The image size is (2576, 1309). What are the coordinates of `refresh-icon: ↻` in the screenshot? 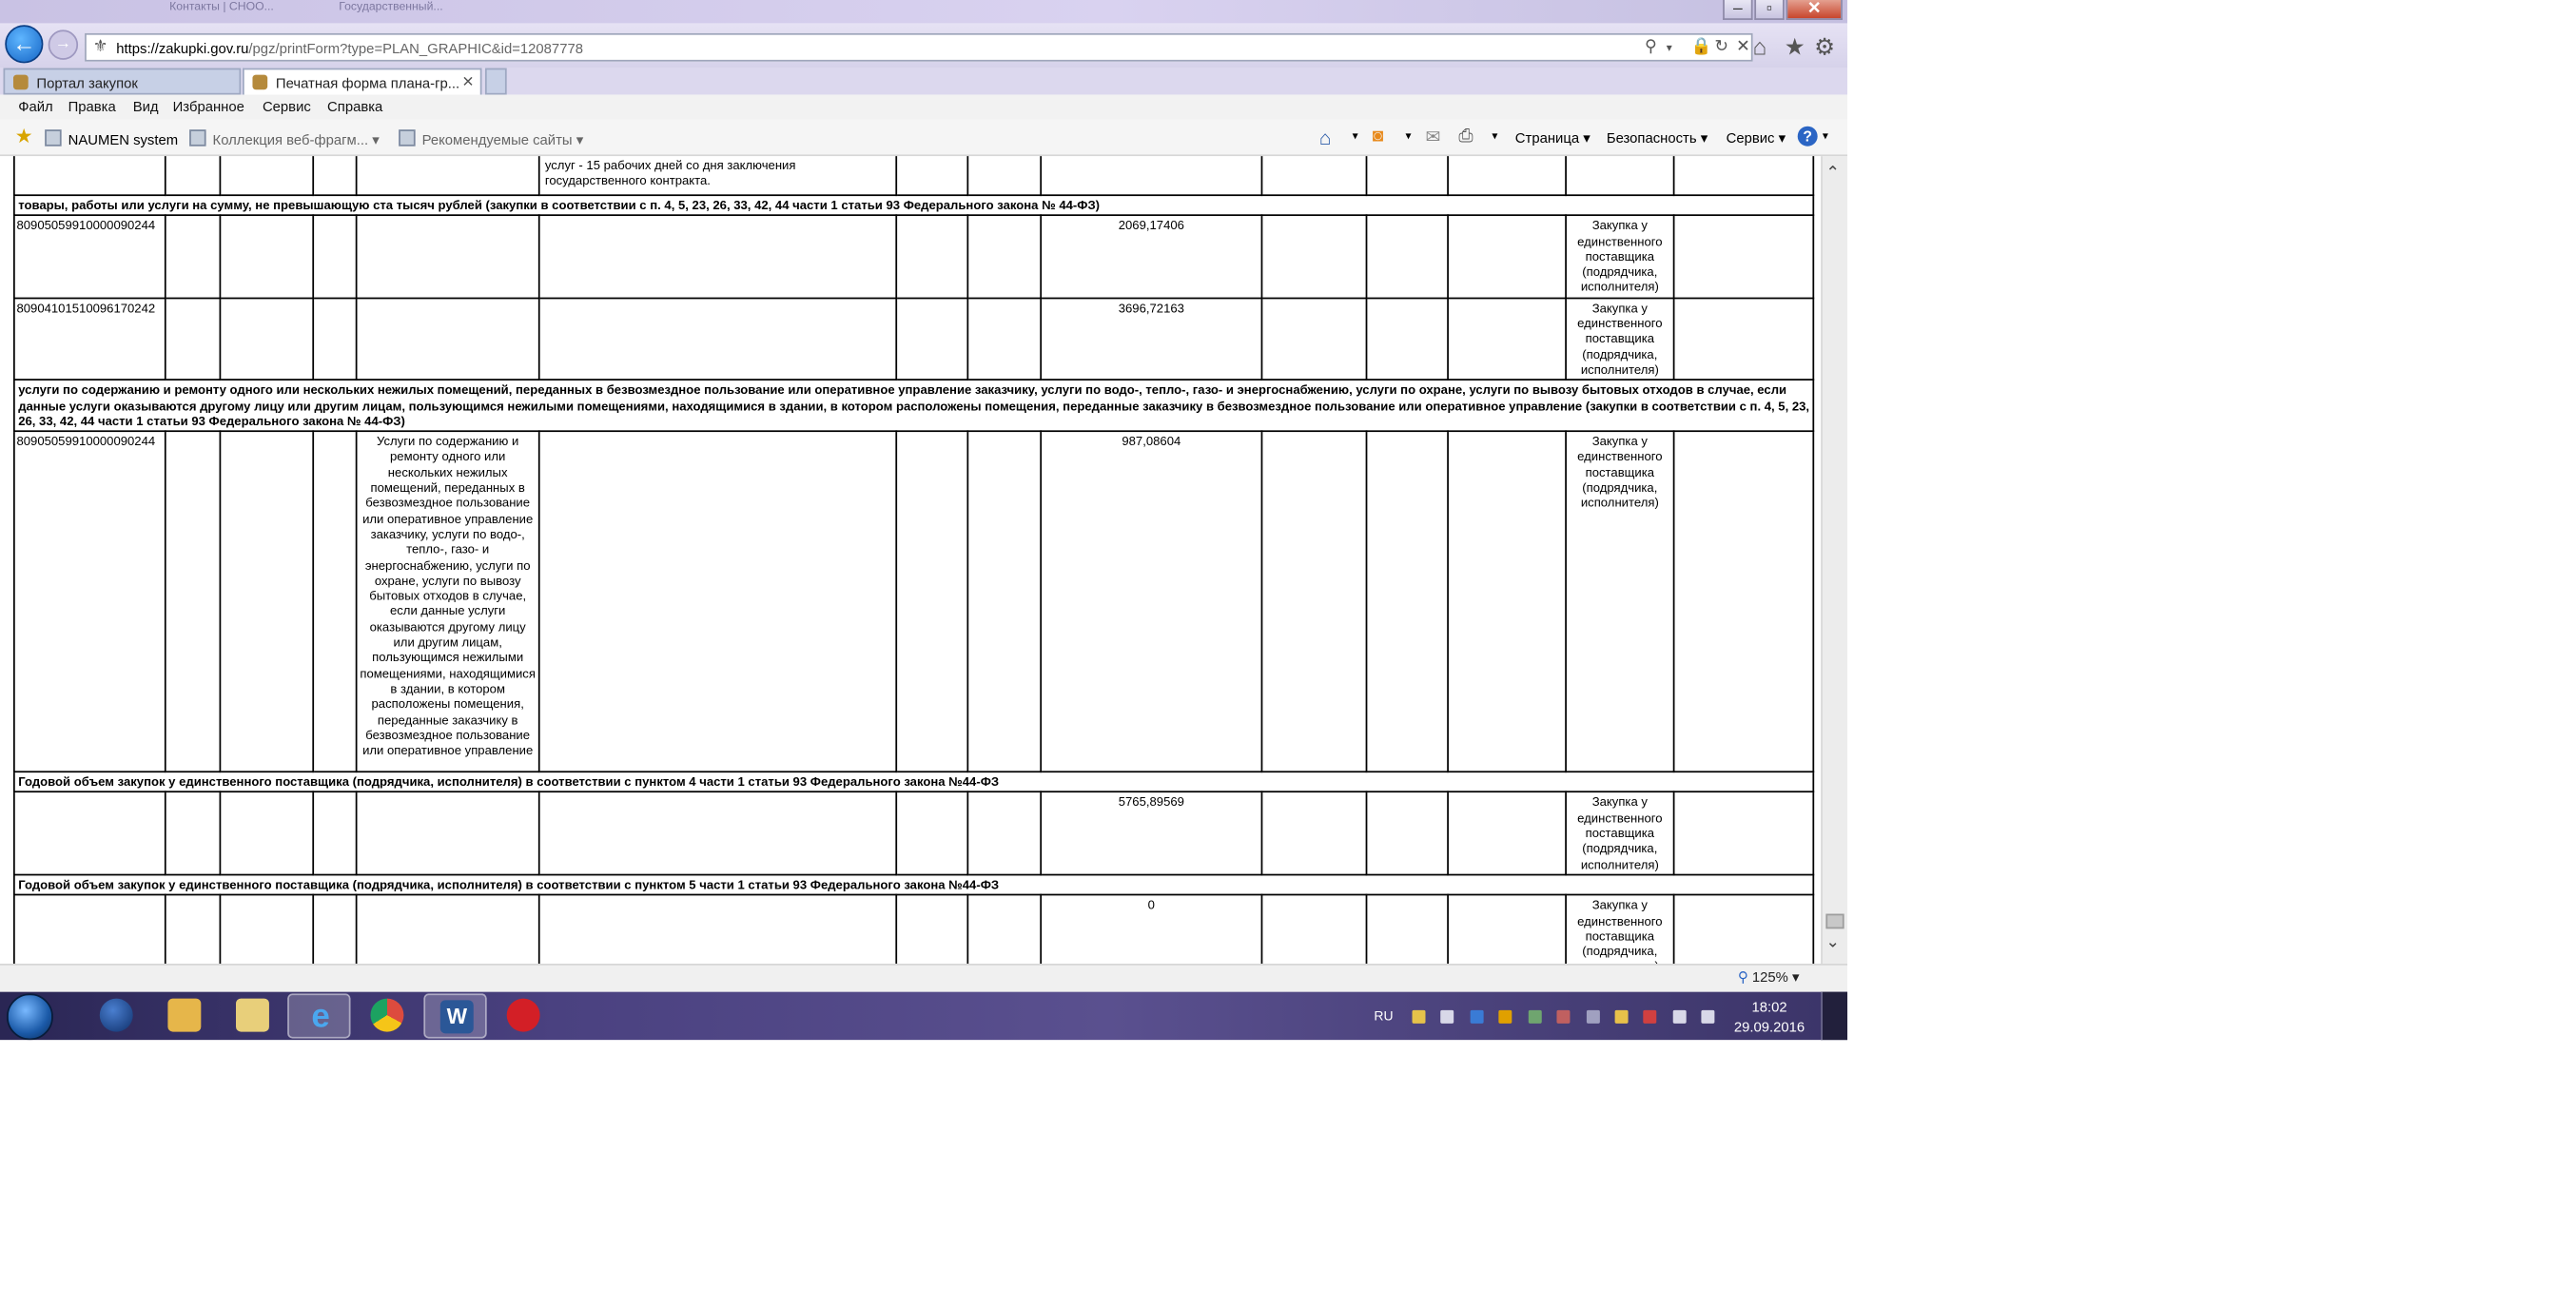 It's located at (1721, 47).